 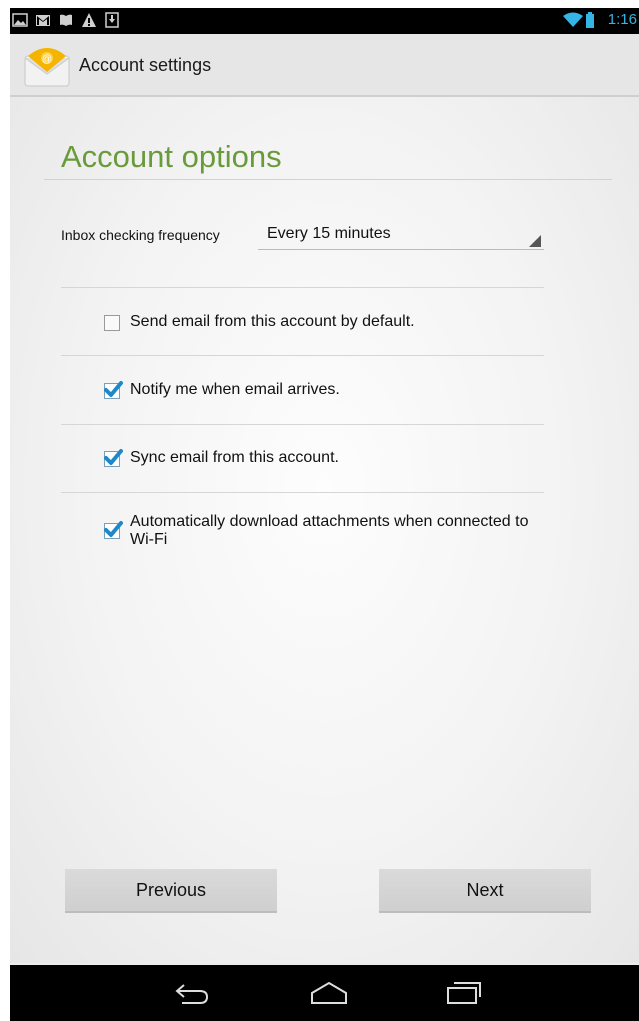 What do you see at coordinates (112, 20) in the screenshot?
I see `download-icon` at bounding box center [112, 20].